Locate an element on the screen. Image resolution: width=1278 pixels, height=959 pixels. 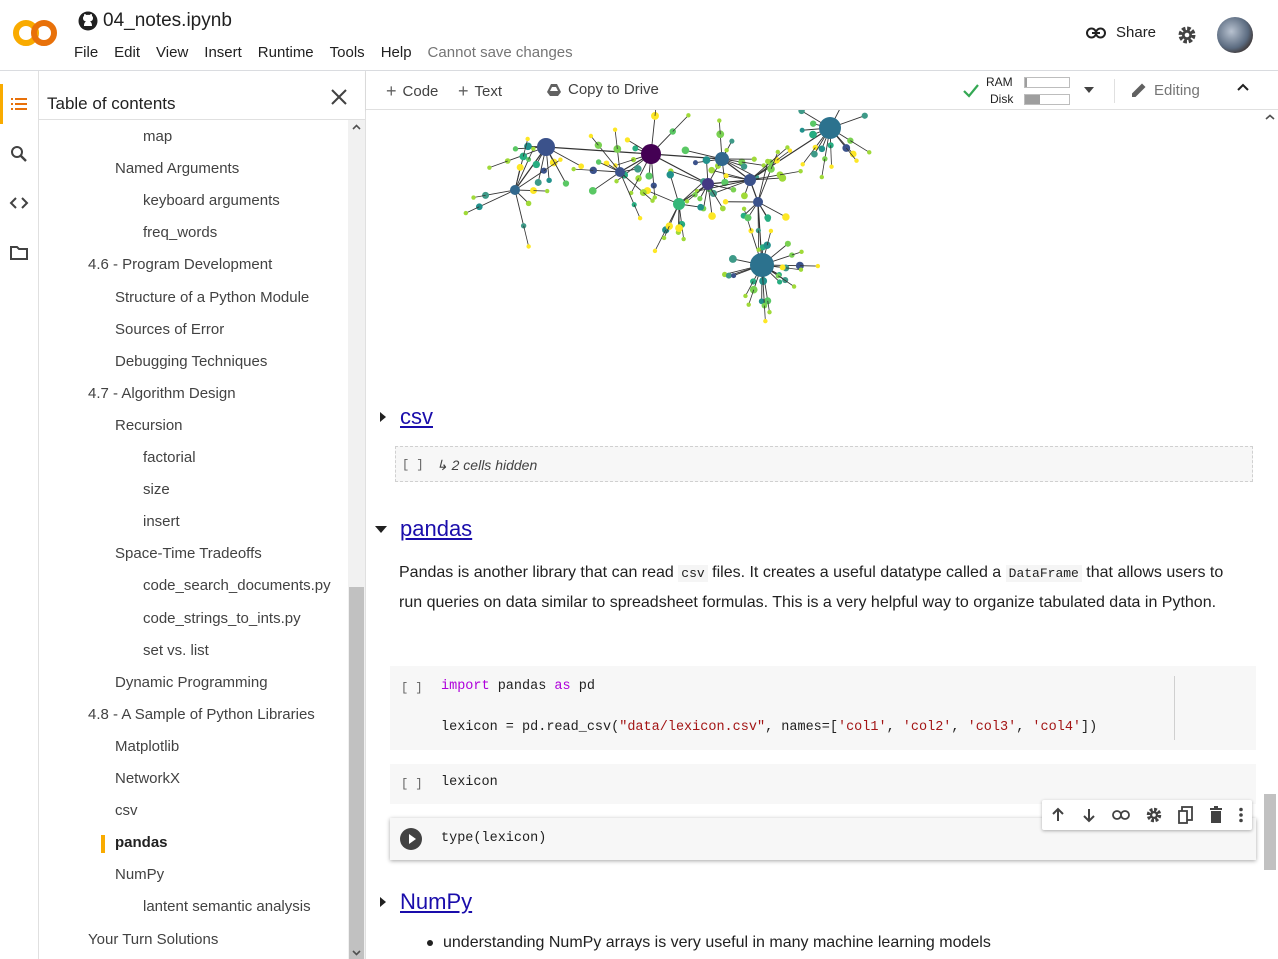
expanded-triangle-icon is located at coordinates (381, 529).